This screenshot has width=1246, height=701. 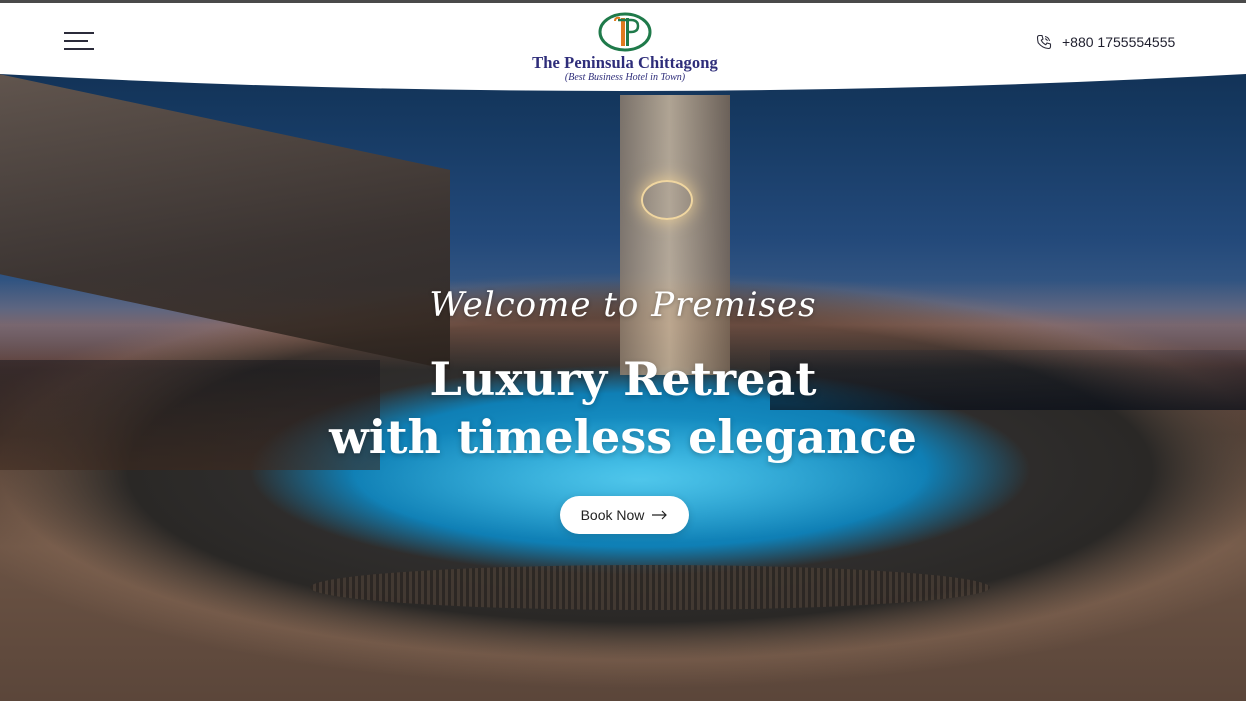 I want to click on phone-icon, so click(x=1044, y=42).